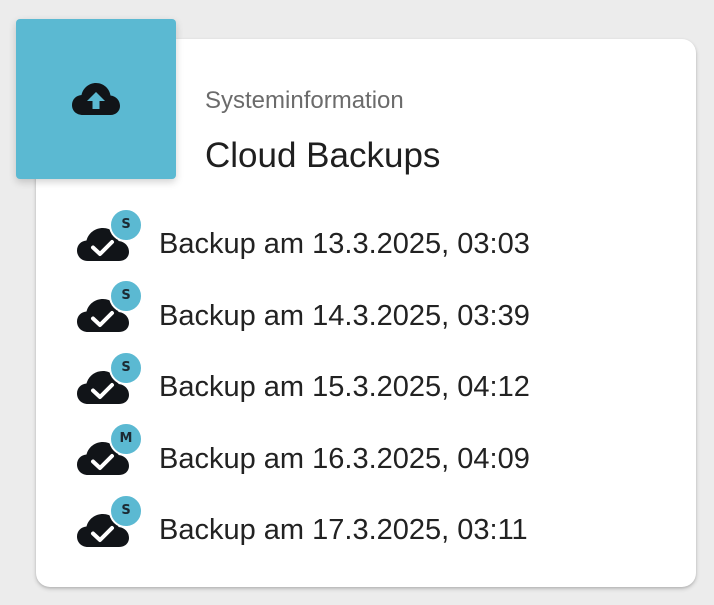  Describe the element at coordinates (304, 100) in the screenshot. I see `card-subtitle: Systeminformation` at that location.